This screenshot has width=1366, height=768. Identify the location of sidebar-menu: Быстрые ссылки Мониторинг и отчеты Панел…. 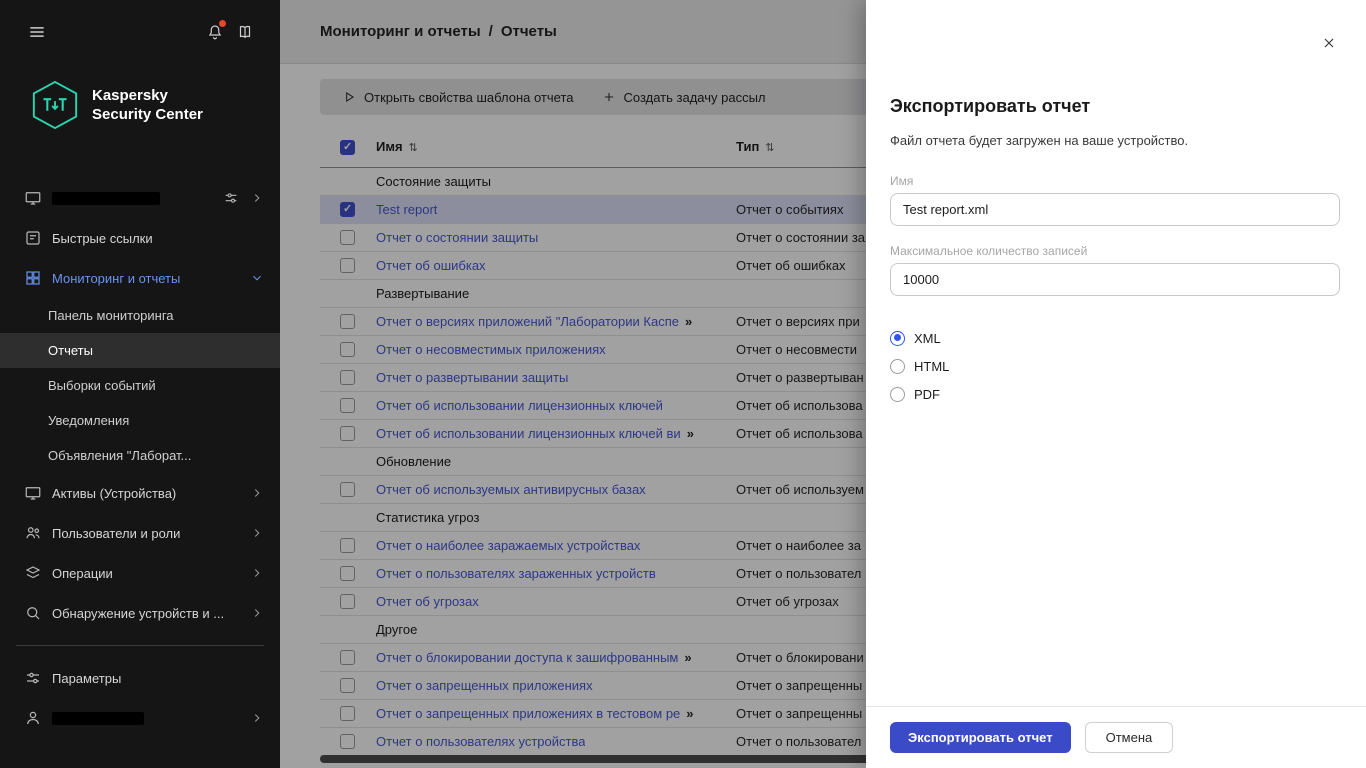
(140, 458).